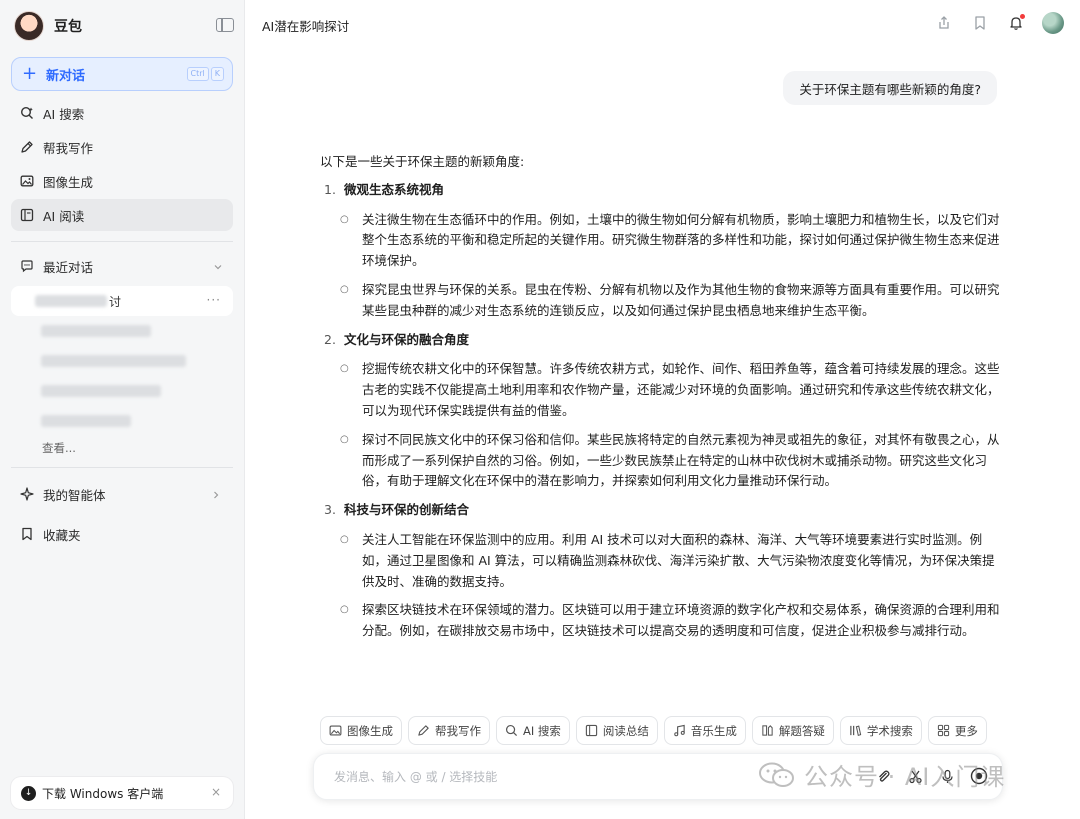 The width and height of the screenshot is (1080, 819). Describe the element at coordinates (122, 215) in the screenshot. I see `sidebar-item-ai-reading: AI 阅读` at that location.